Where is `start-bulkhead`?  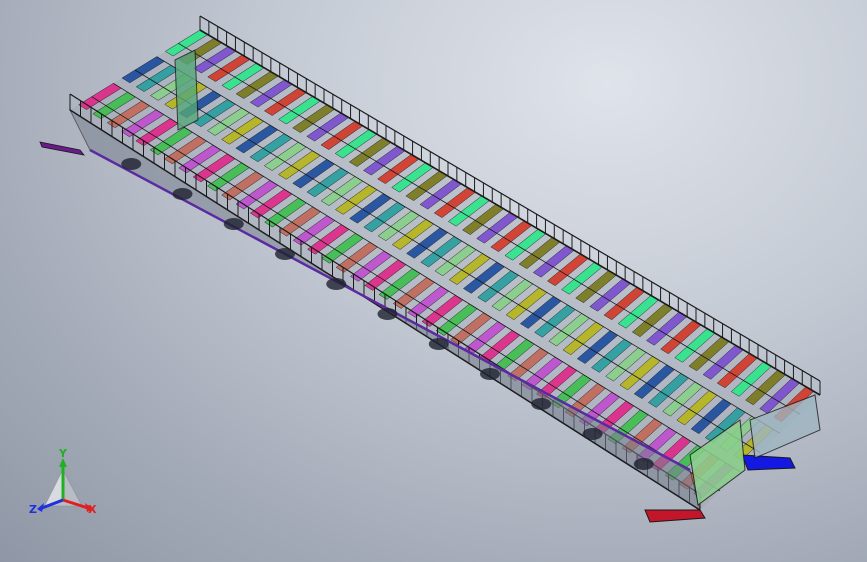
start-bulkhead is located at coordinates (186, 90).